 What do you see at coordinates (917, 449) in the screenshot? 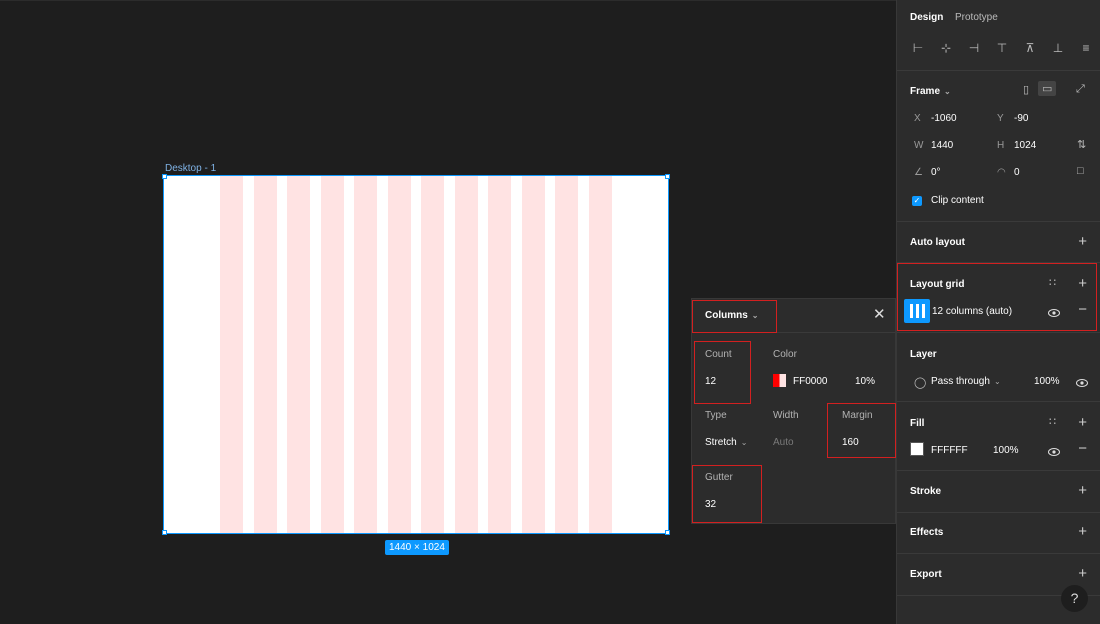
I see `fill-color-swatch` at bounding box center [917, 449].